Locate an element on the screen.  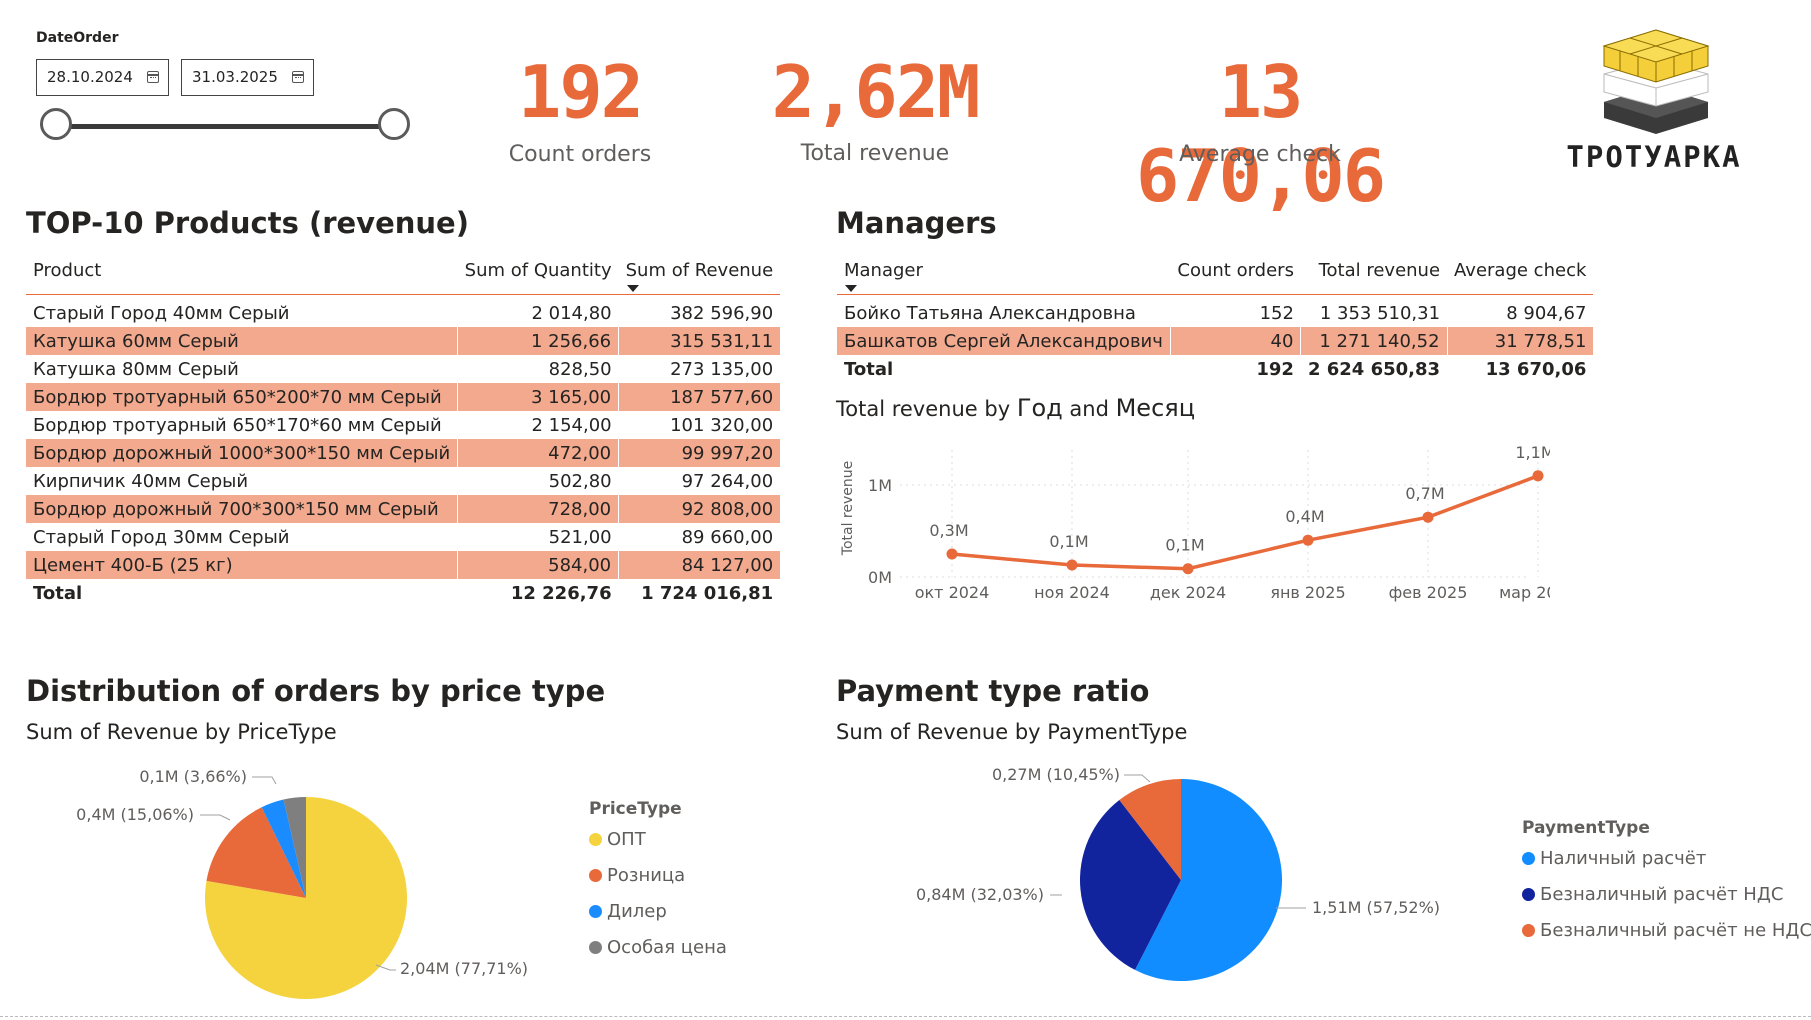
product-cell: 1 256,66 is located at coordinates (538, 341).